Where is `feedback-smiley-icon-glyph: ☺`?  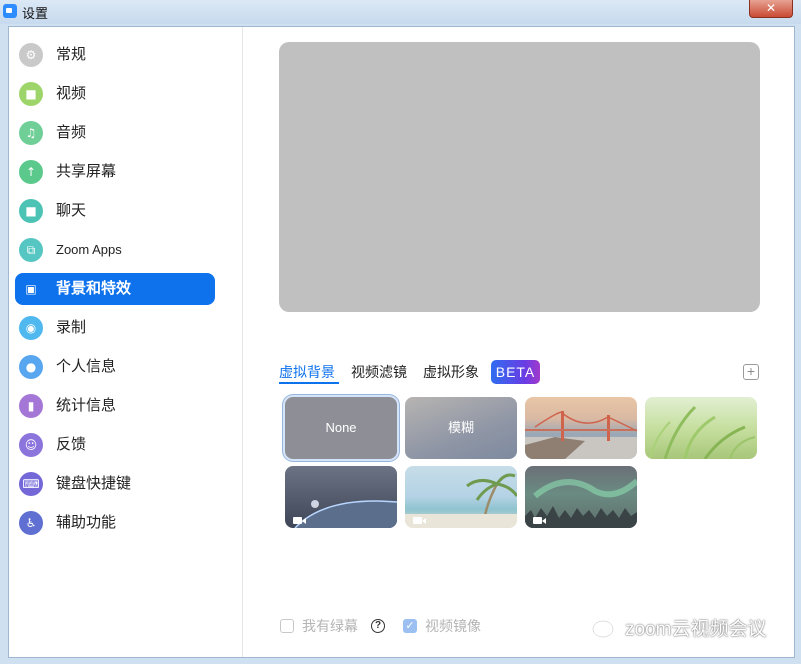 feedback-smiley-icon-glyph: ☺ is located at coordinates (31, 445).